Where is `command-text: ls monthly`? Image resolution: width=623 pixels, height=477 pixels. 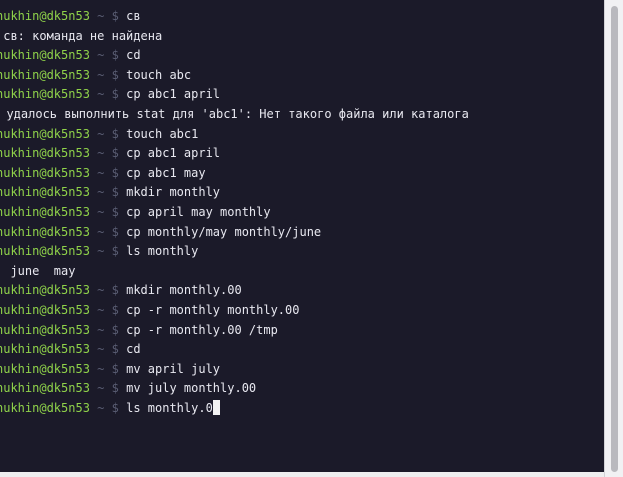 command-text: ls monthly is located at coordinates (162, 251).